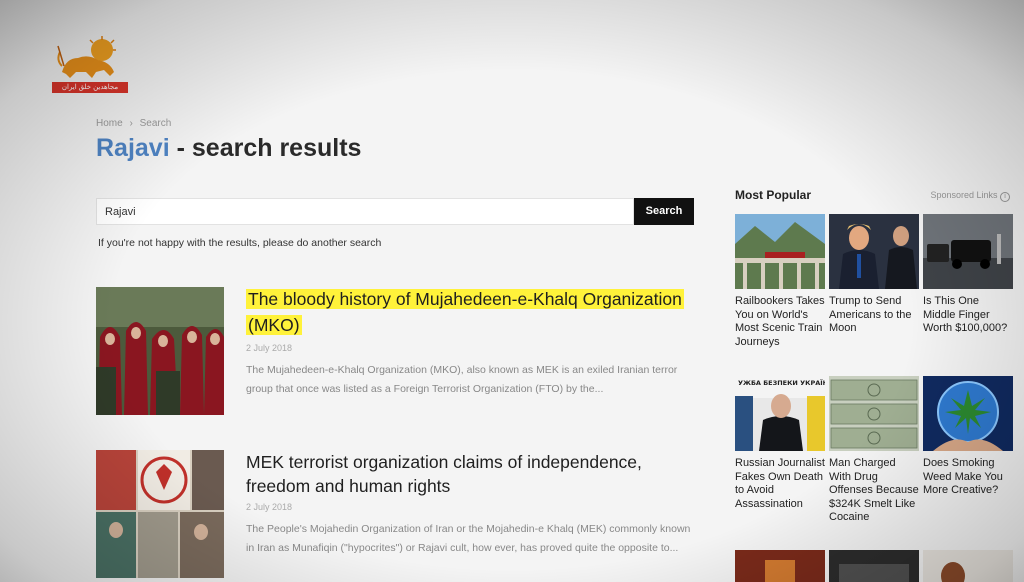  What do you see at coordinates (1005, 197) in the screenshot?
I see `info-icon: i` at bounding box center [1005, 197].